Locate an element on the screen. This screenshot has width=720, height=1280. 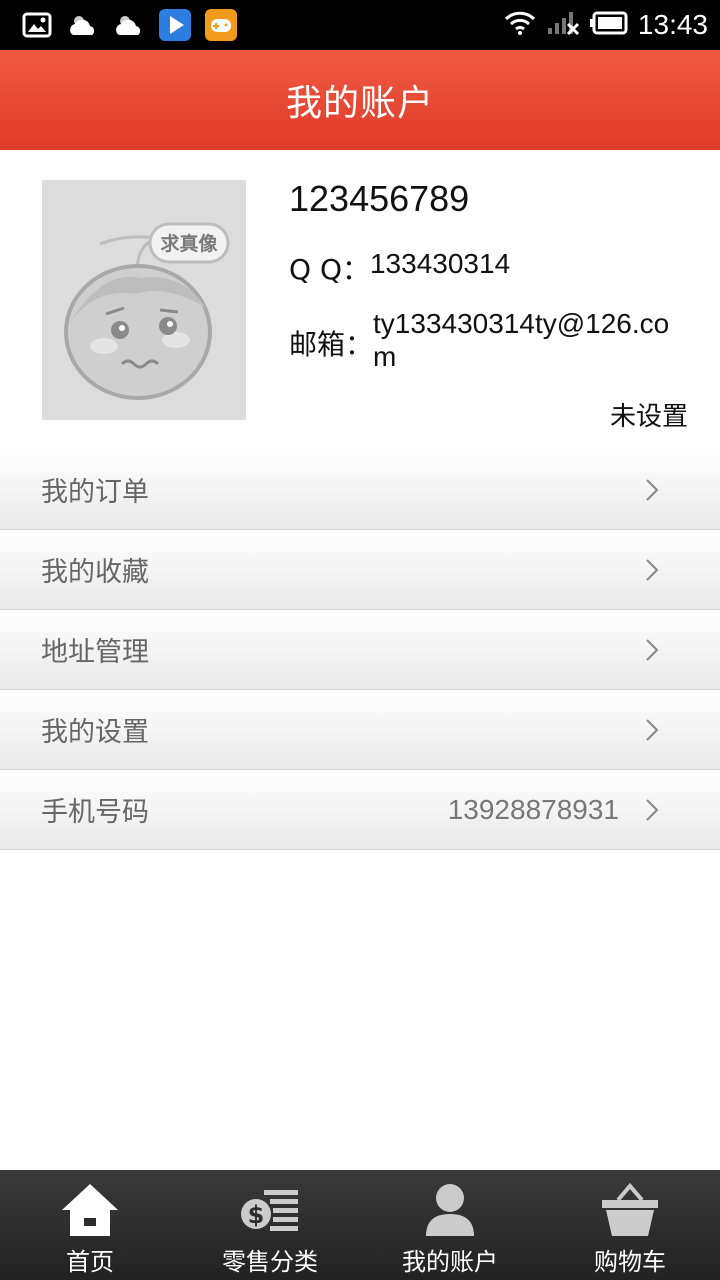
app-header: 我的账户 is located at coordinates (360, 100).